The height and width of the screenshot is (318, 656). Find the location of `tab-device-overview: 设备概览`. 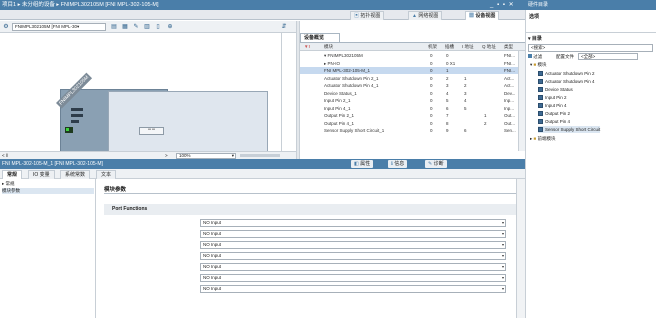

tab-device-overview: 设备概览 is located at coordinates (320, 37).